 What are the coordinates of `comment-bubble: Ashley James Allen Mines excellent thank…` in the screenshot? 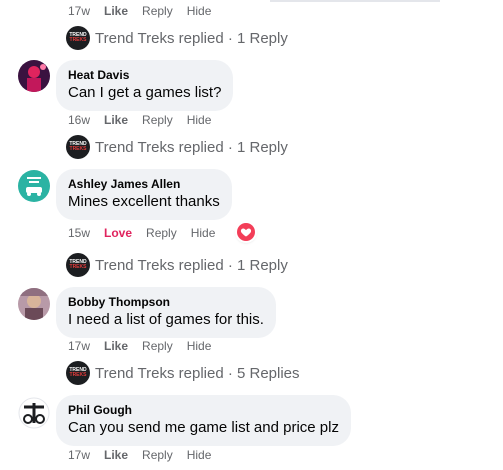 It's located at (144, 194).